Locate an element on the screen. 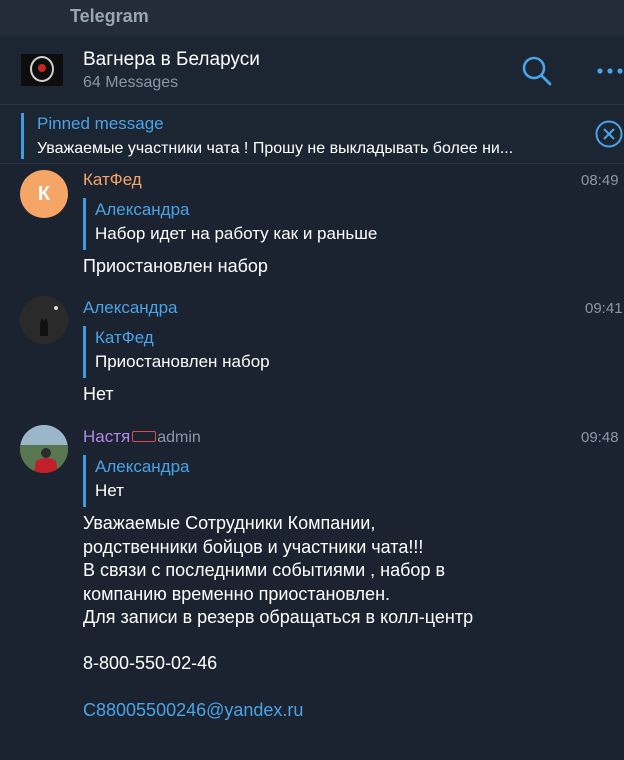  sender-name: Настя admin is located at coordinates (142, 437).